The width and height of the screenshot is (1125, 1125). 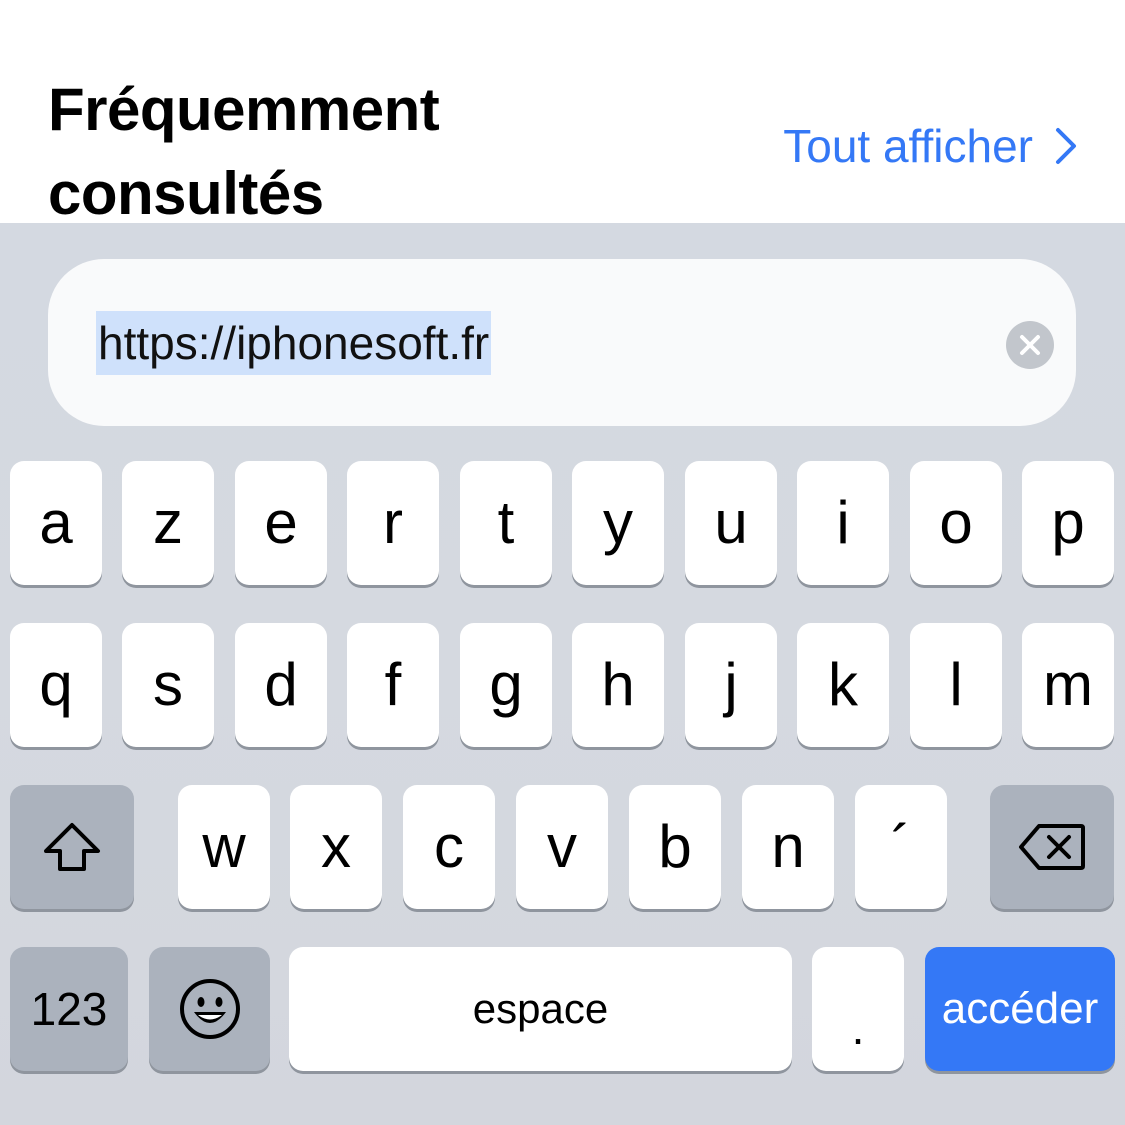 I want to click on emoji-icon, so click(x=209, y=1009).